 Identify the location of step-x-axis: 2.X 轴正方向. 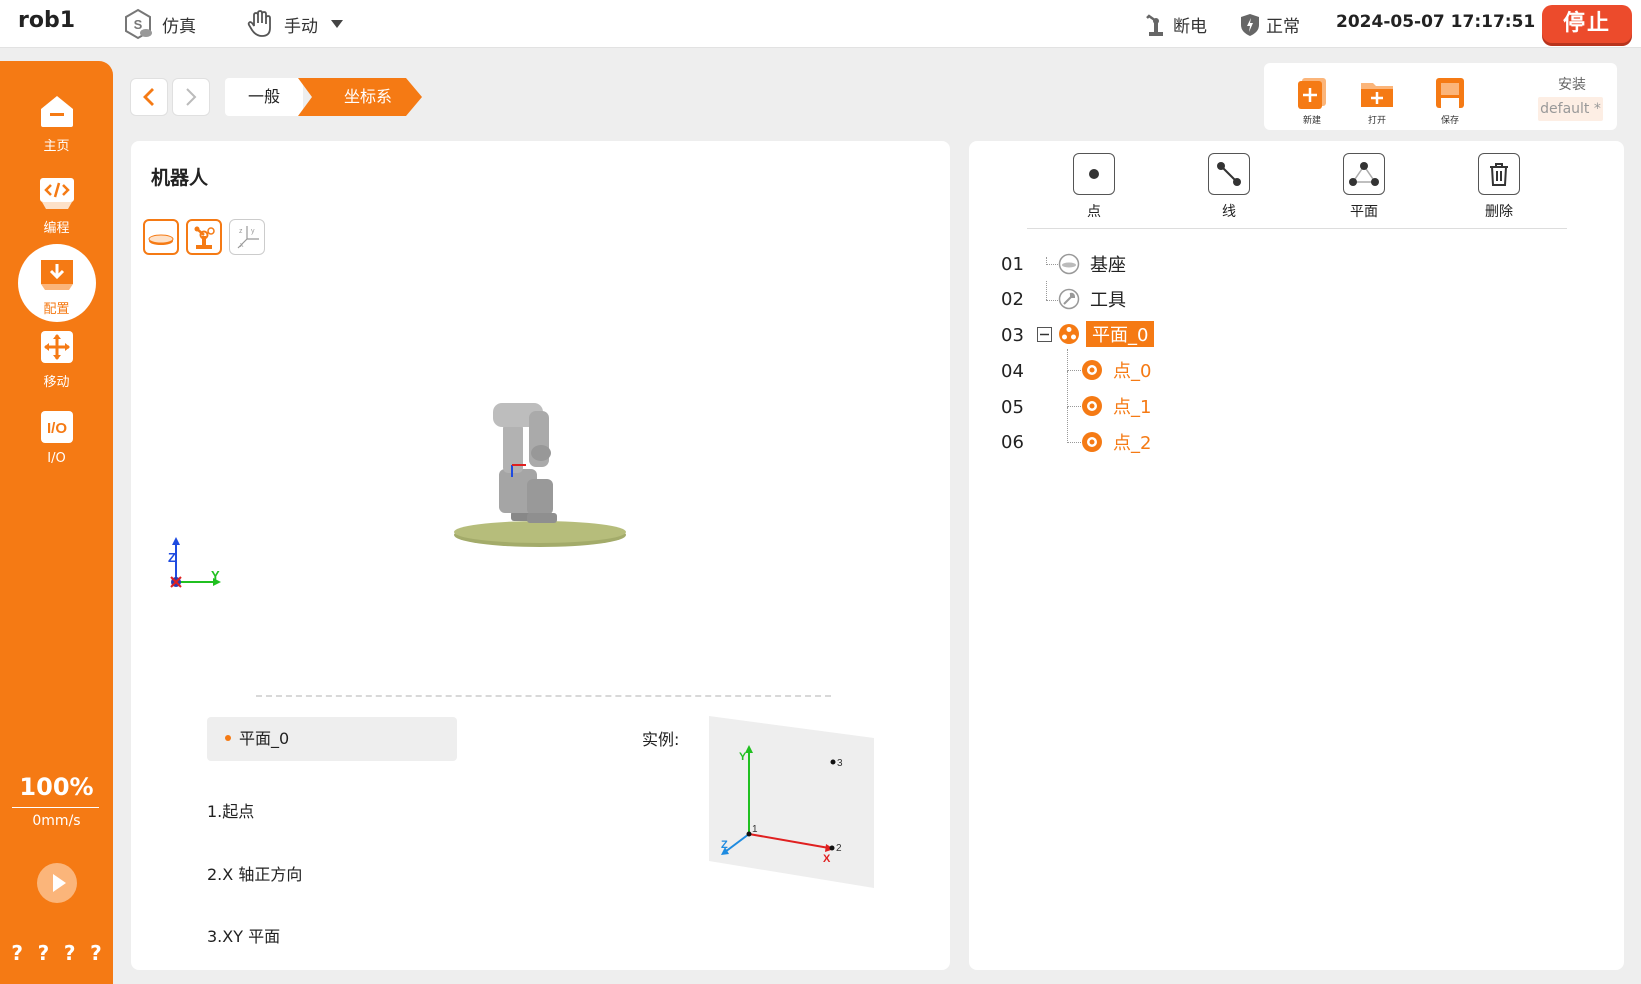
(254, 873).